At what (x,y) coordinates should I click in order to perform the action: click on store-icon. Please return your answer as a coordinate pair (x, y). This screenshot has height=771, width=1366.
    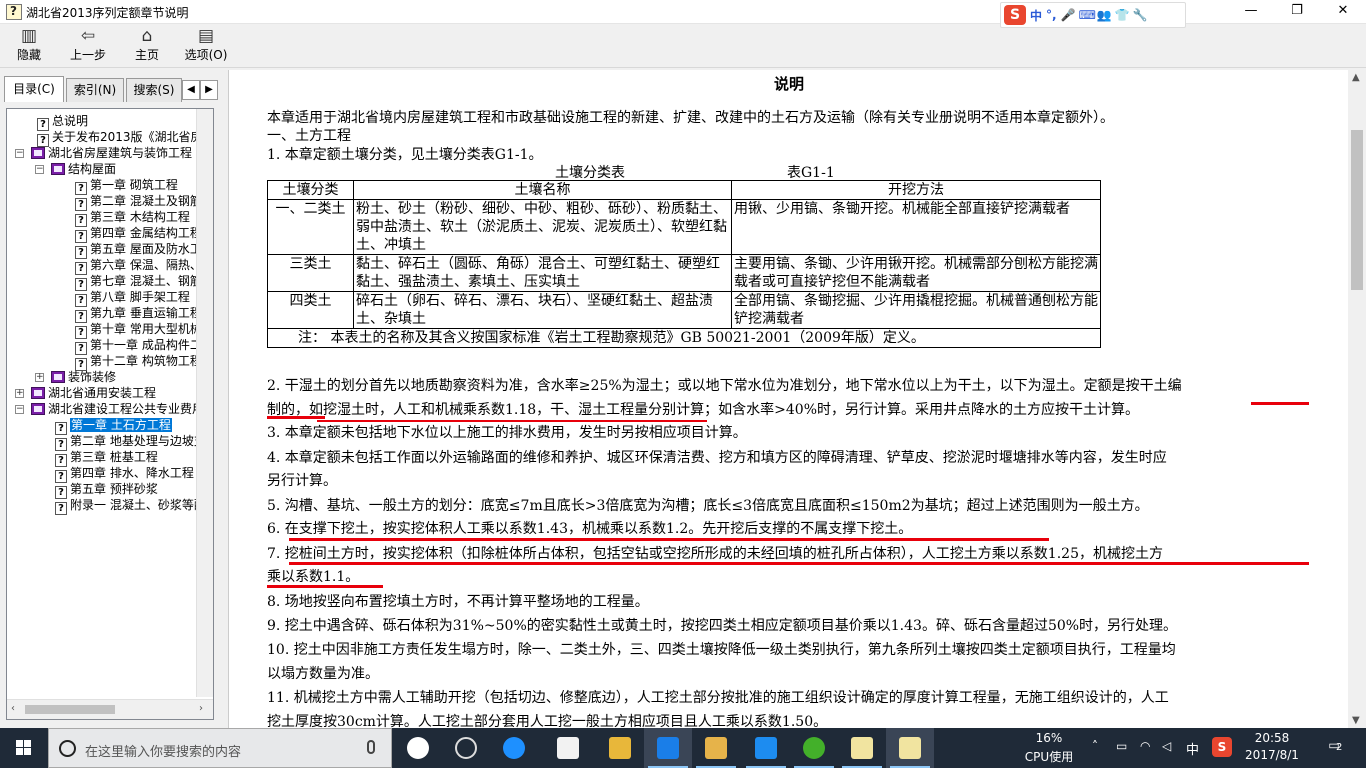
    Looking at the image, I should click on (568, 748).